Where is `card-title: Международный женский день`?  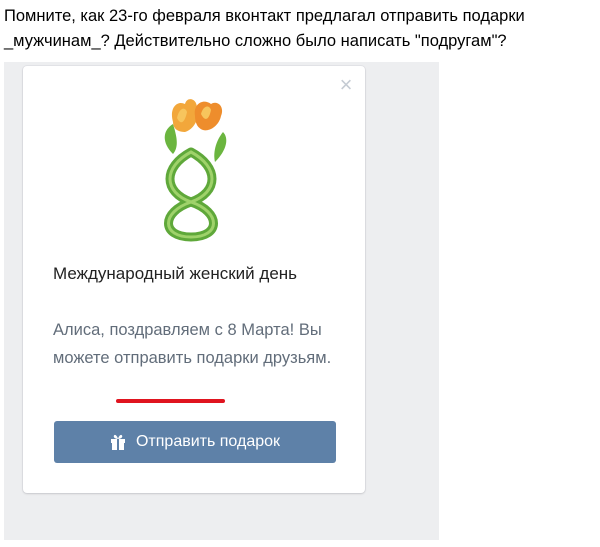 card-title: Международный женский день is located at coordinates (175, 273).